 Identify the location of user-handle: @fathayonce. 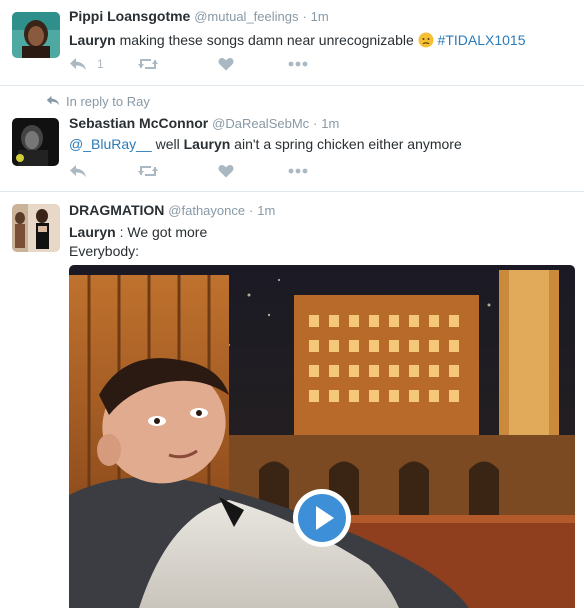
(206, 210).